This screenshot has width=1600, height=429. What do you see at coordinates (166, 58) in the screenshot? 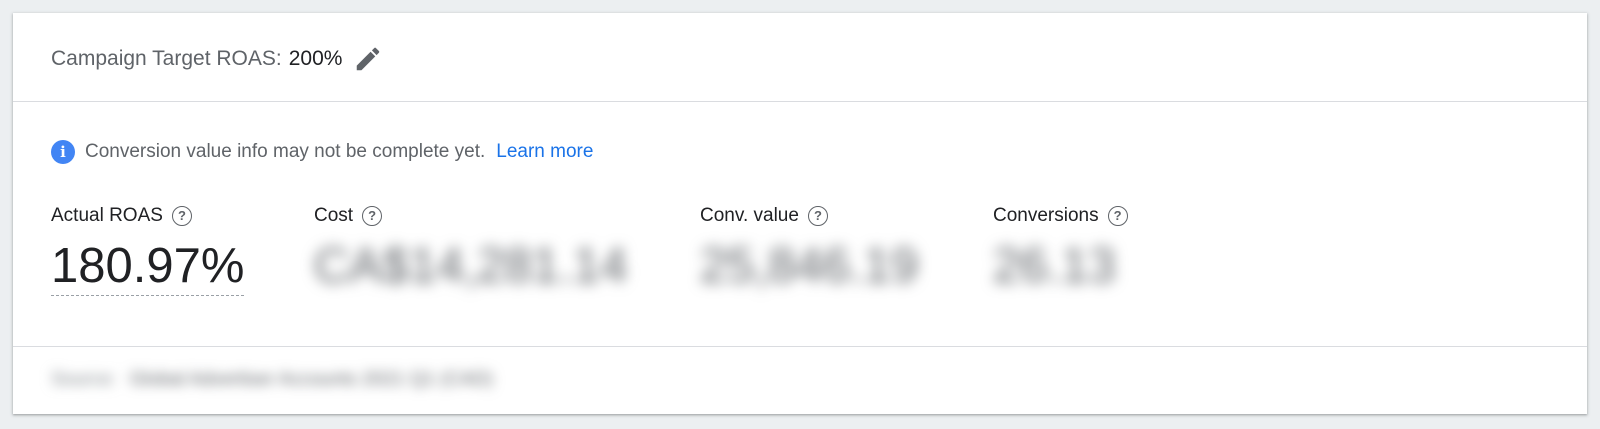
I see `target-roas-label: Campaign Target ROAS:` at bounding box center [166, 58].